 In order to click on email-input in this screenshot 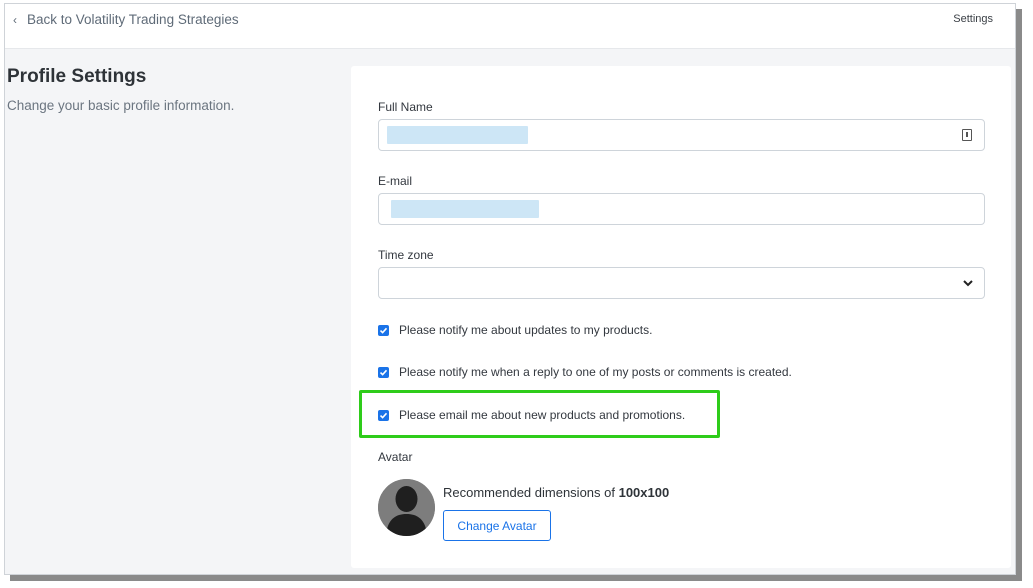, I will do `click(681, 209)`.